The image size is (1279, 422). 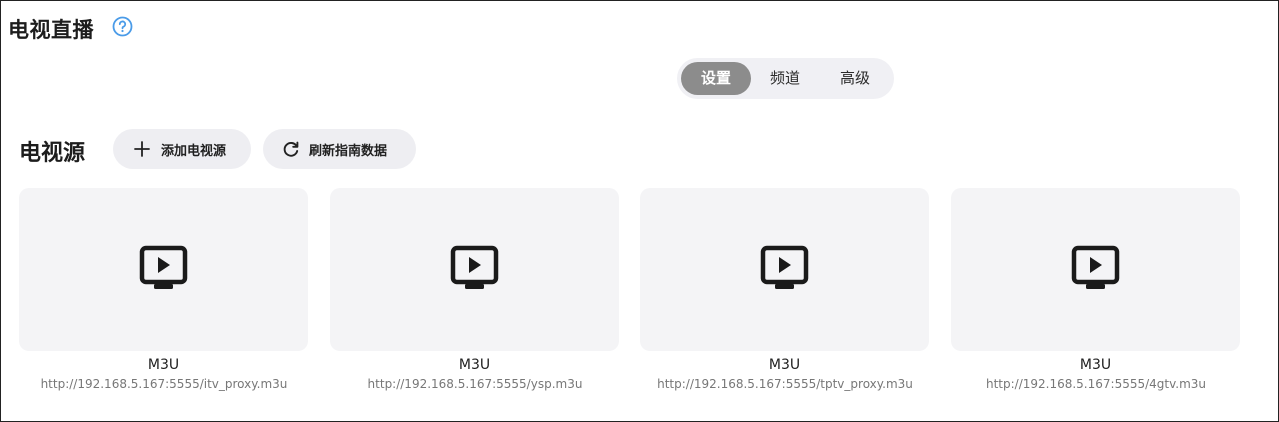 I want to click on tv-source-url: http://192.168.5.167:5555/itv_proxy.m3u, so click(x=164, y=384).